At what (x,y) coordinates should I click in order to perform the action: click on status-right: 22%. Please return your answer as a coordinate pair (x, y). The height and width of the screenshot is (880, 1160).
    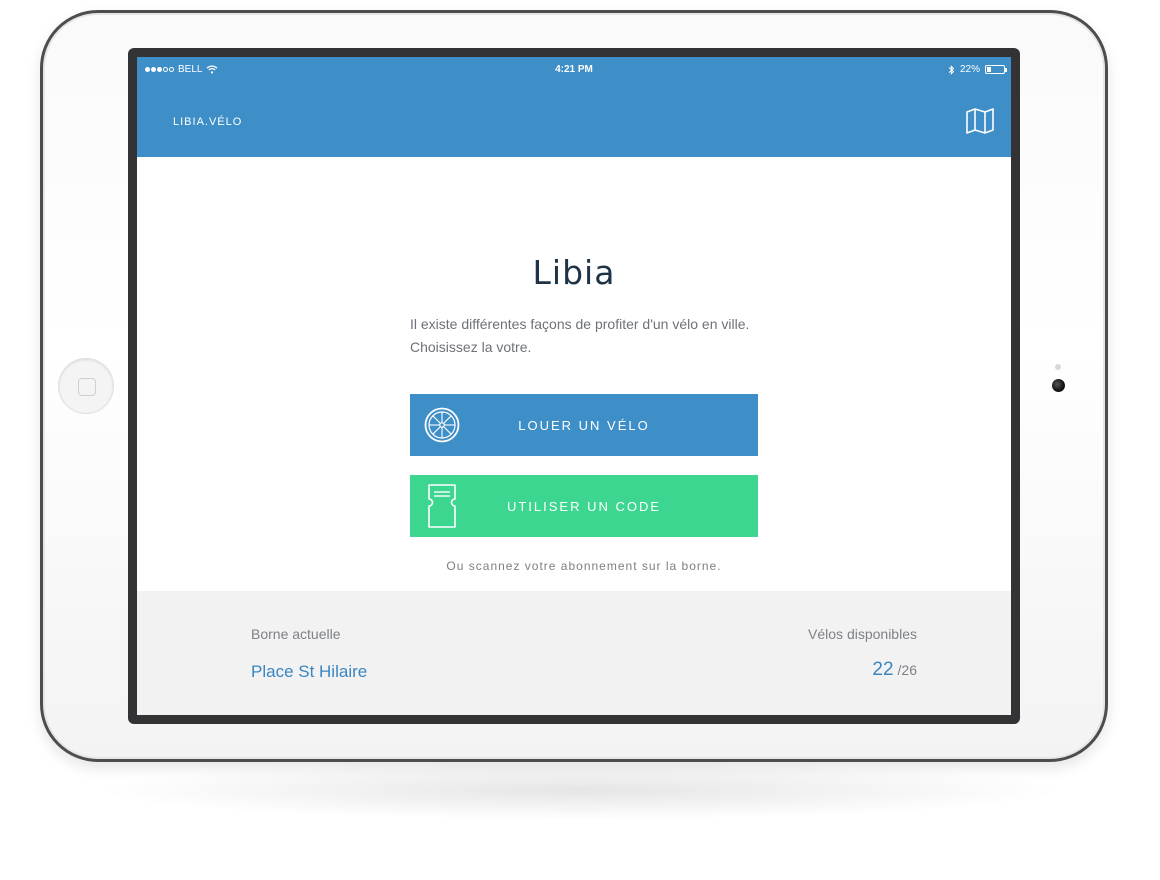
    Looking at the image, I should click on (977, 69).